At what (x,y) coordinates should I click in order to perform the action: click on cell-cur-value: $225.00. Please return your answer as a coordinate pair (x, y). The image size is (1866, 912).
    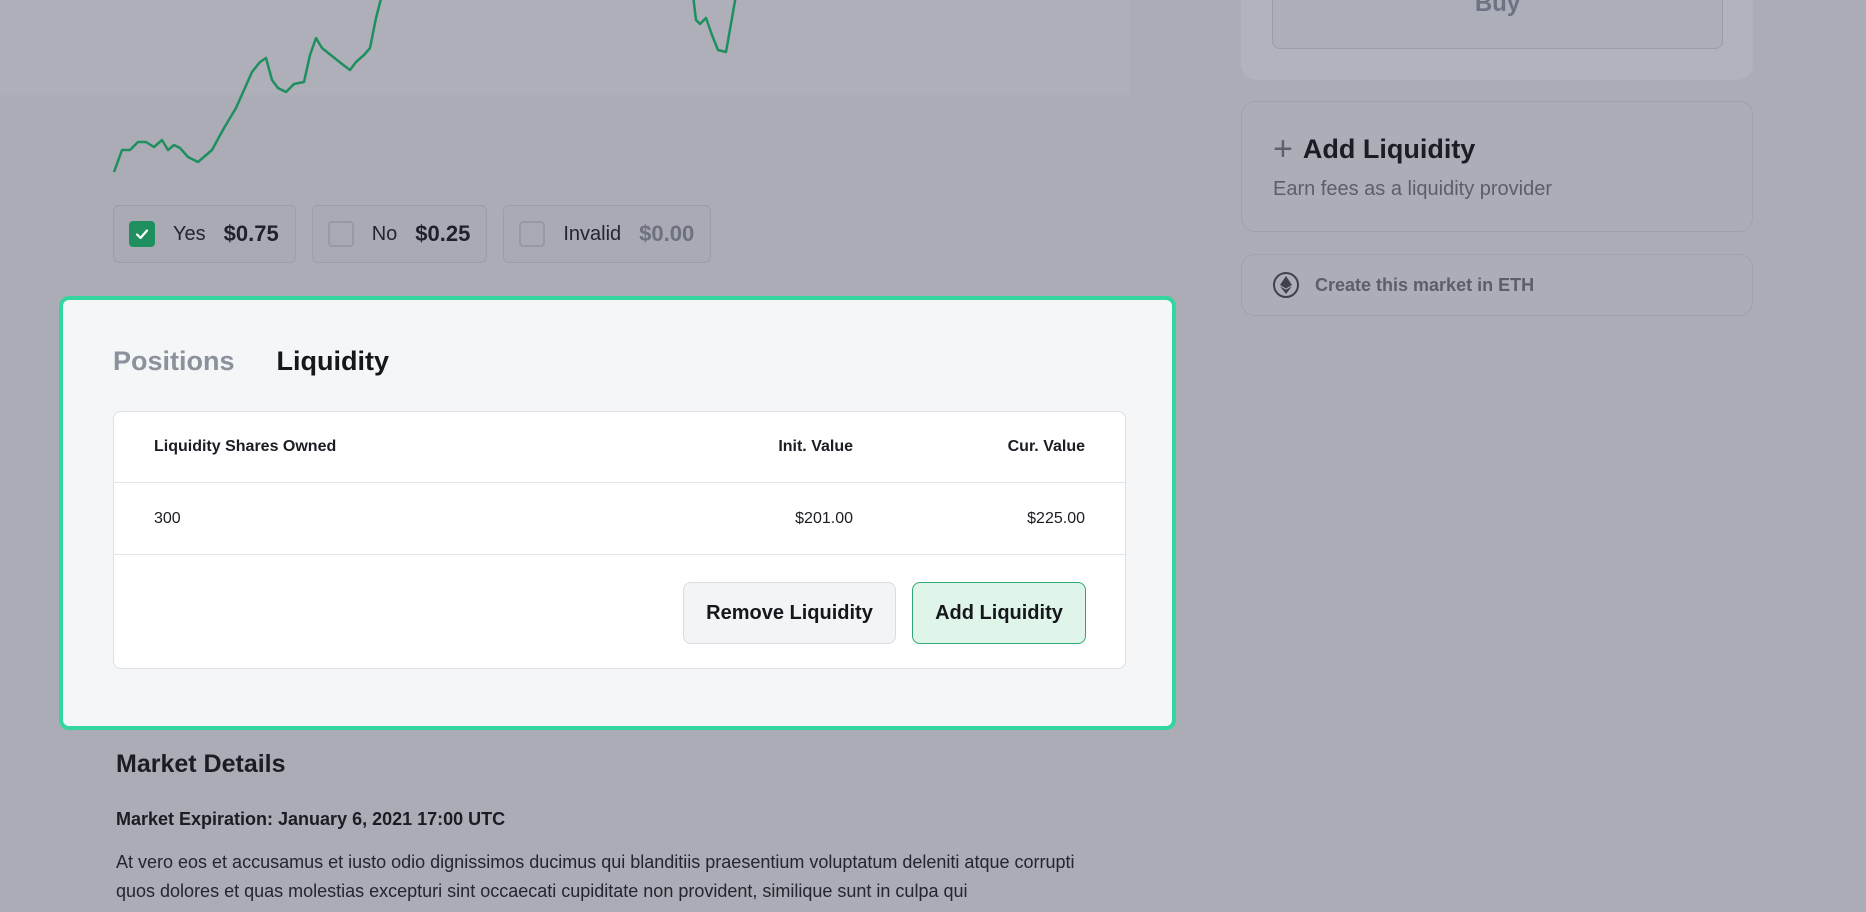
    Looking at the image, I should click on (1056, 518).